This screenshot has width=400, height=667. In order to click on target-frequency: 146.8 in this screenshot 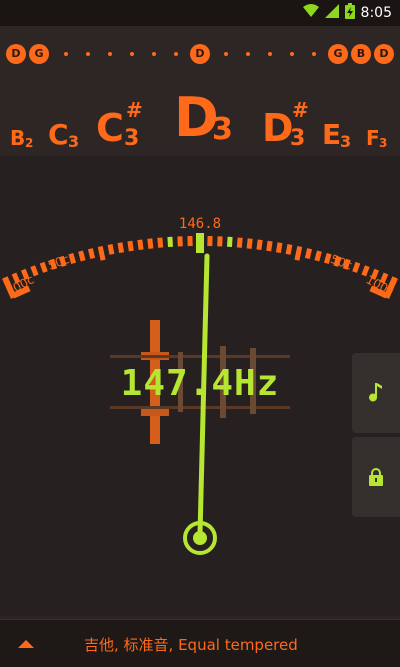, I will do `click(200, 224)`.